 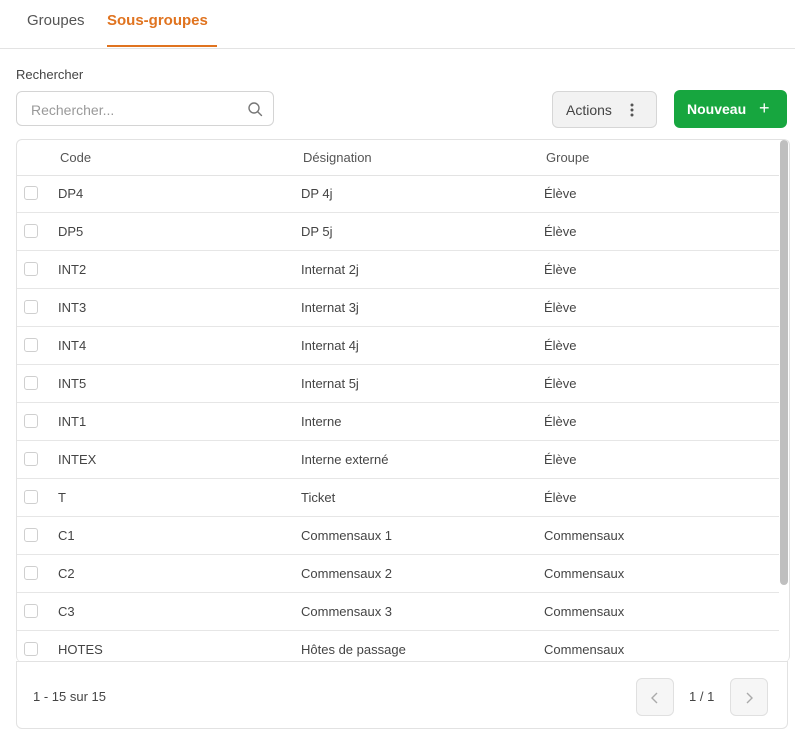 I want to click on table-footer: 1 - 15 sur 15 1 / 1, so click(x=402, y=695).